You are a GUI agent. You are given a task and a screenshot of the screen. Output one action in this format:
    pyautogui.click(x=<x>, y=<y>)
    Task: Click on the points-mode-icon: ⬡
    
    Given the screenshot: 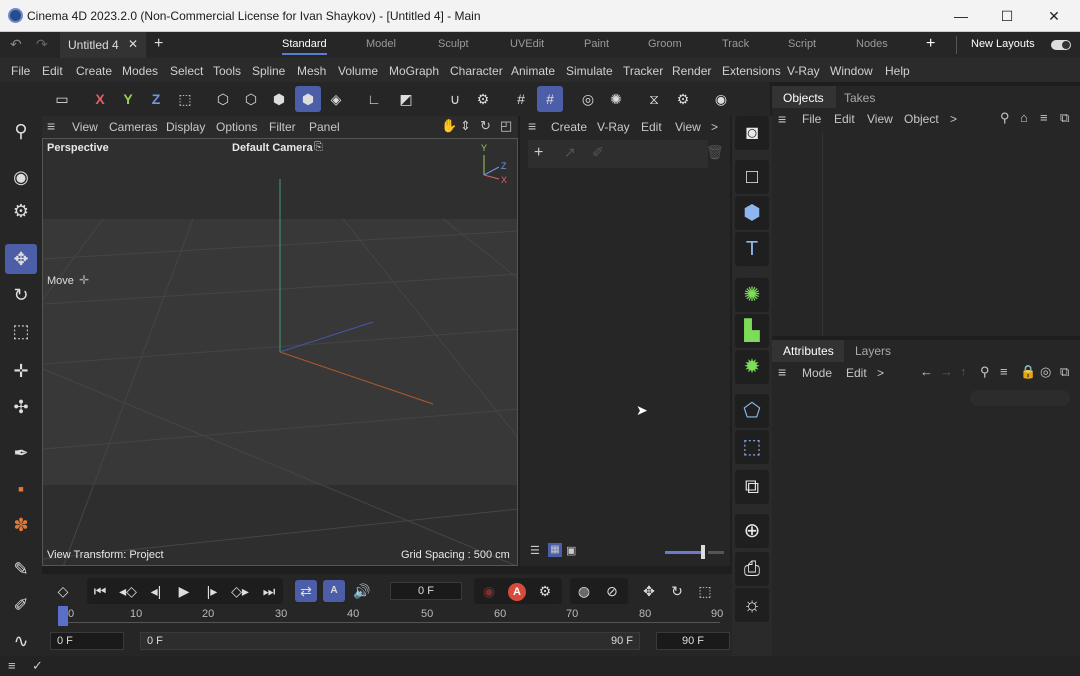 What is the action you would take?
    pyautogui.click(x=223, y=99)
    